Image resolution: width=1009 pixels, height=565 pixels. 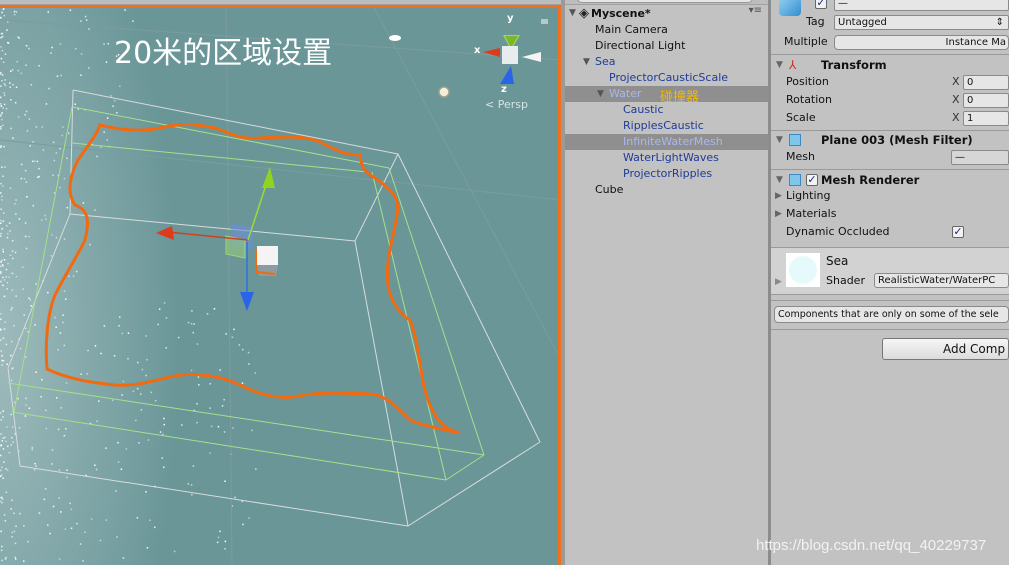 I want to click on object-name-input: —, so click(x=921, y=5).